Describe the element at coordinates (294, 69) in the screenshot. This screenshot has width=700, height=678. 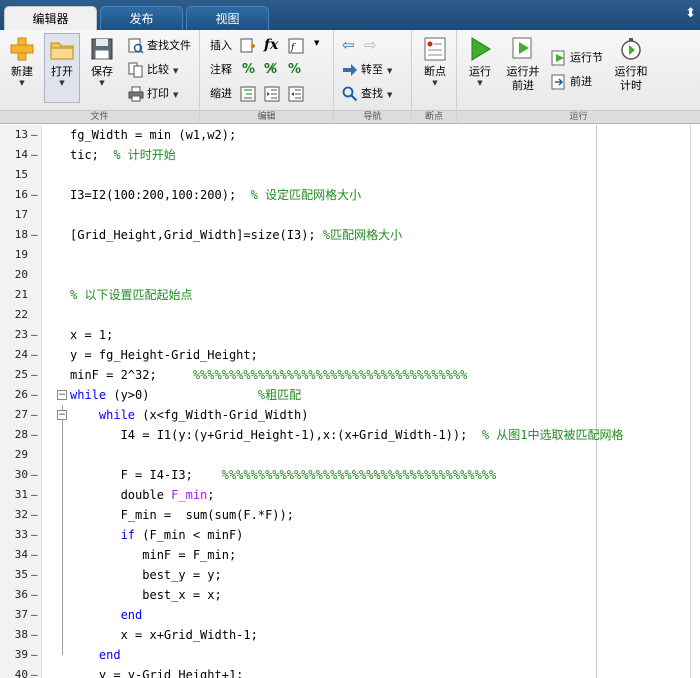
I see `wrap-comment-icon: %` at that location.